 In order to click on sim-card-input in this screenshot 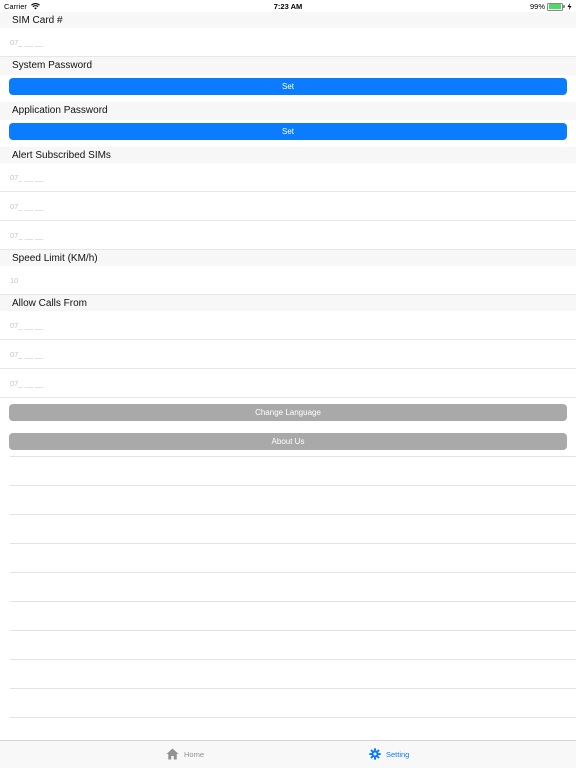, I will do `click(285, 42)`.